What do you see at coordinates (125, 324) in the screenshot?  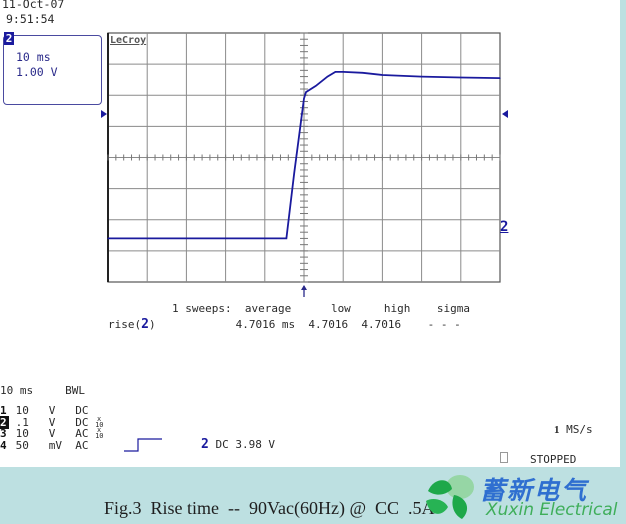 I see `measurement-param: rise(` at bounding box center [125, 324].